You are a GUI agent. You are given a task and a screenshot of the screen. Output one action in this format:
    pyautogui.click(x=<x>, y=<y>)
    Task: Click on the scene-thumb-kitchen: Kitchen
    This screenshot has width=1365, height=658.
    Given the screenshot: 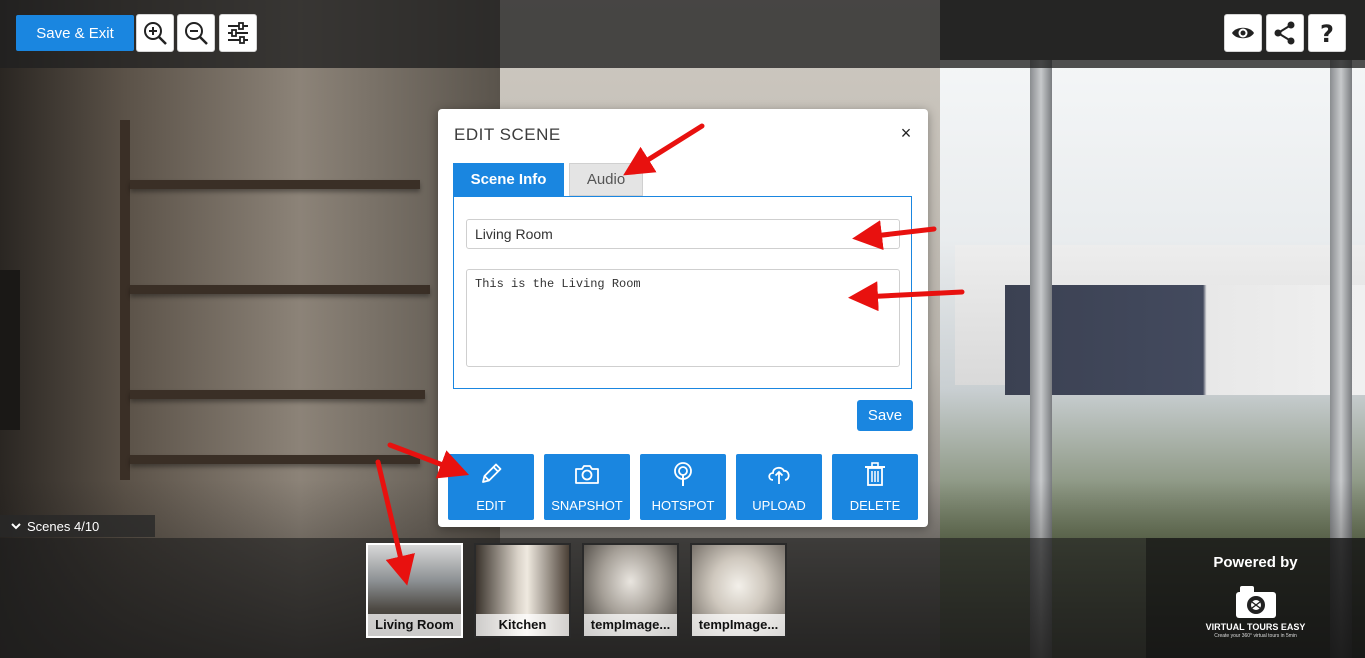 What is the action you would take?
    pyautogui.click(x=522, y=590)
    